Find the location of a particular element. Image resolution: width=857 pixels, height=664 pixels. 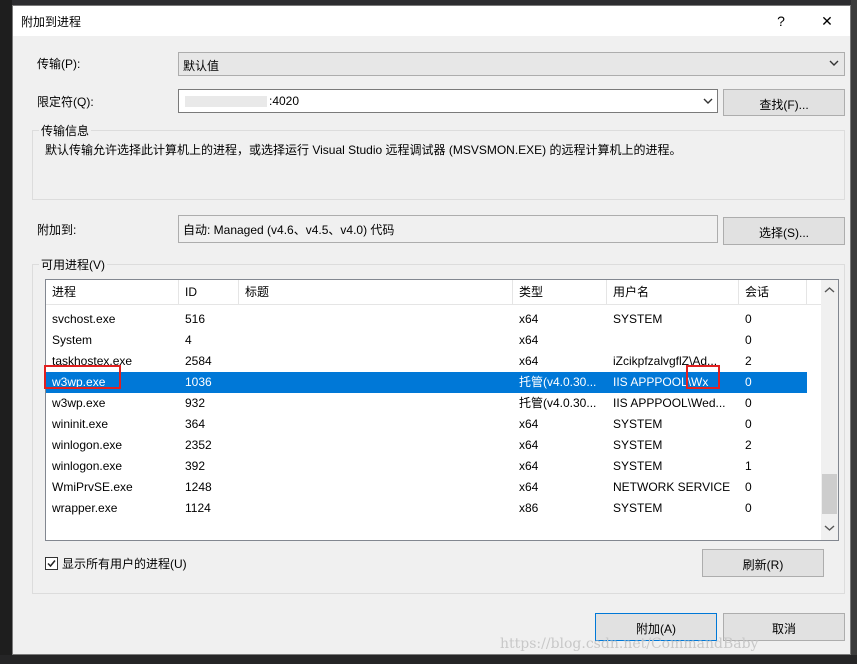

process-cell-id: 1124 is located at coordinates (198, 508).